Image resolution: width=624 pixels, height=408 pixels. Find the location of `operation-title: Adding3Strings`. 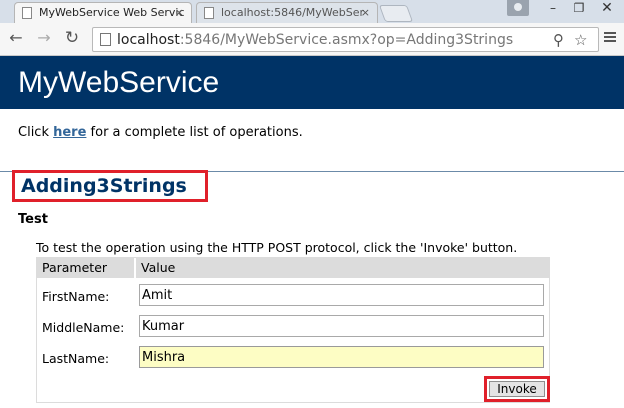

operation-title: Adding3Strings is located at coordinates (104, 186).